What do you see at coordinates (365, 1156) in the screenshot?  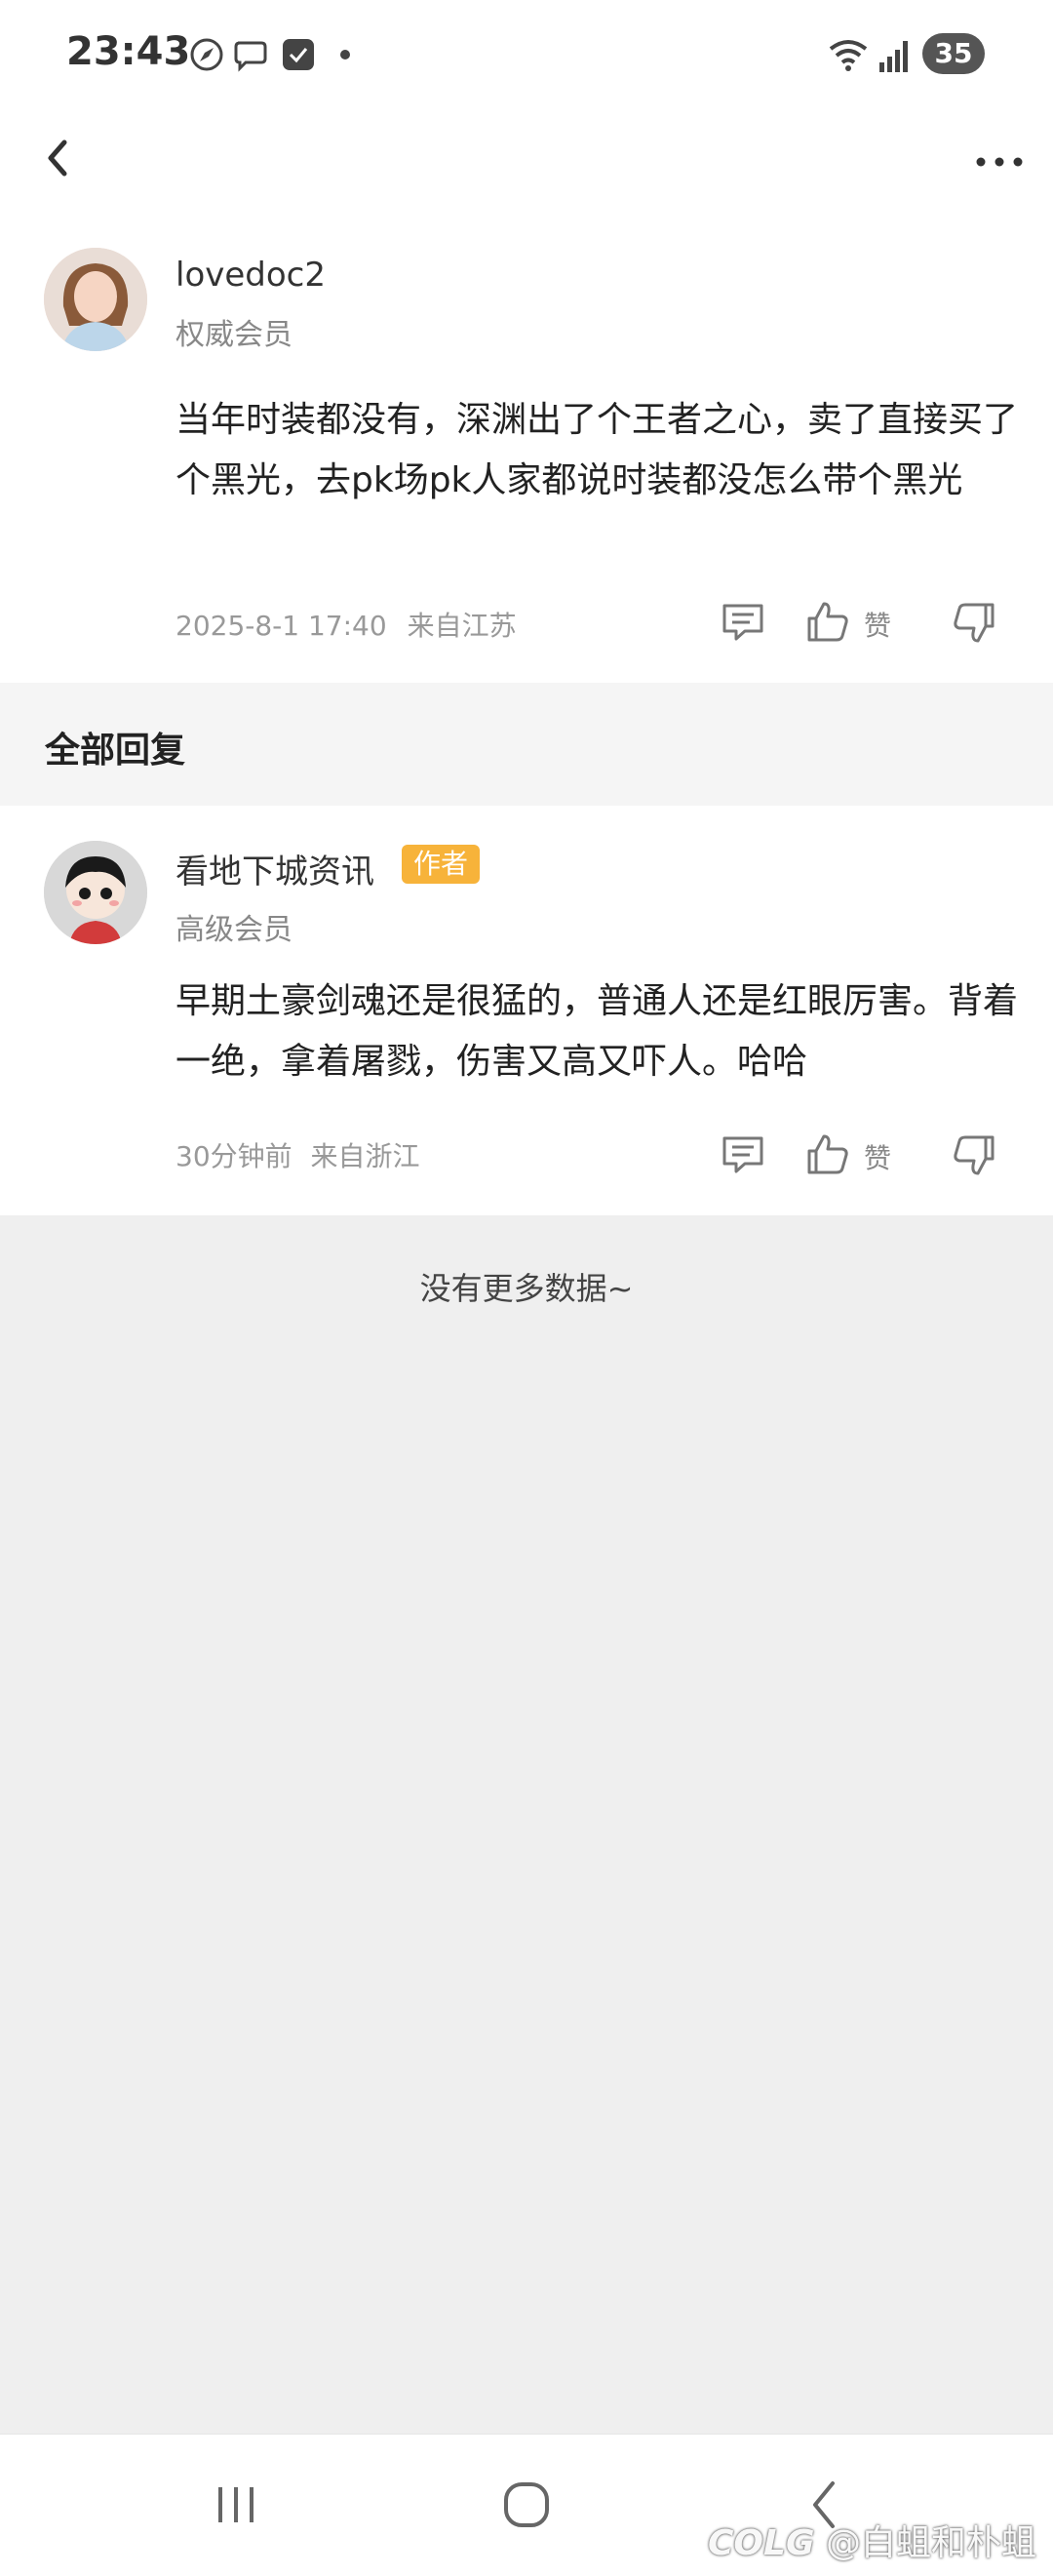 I see `reply-location: 来自浙江` at bounding box center [365, 1156].